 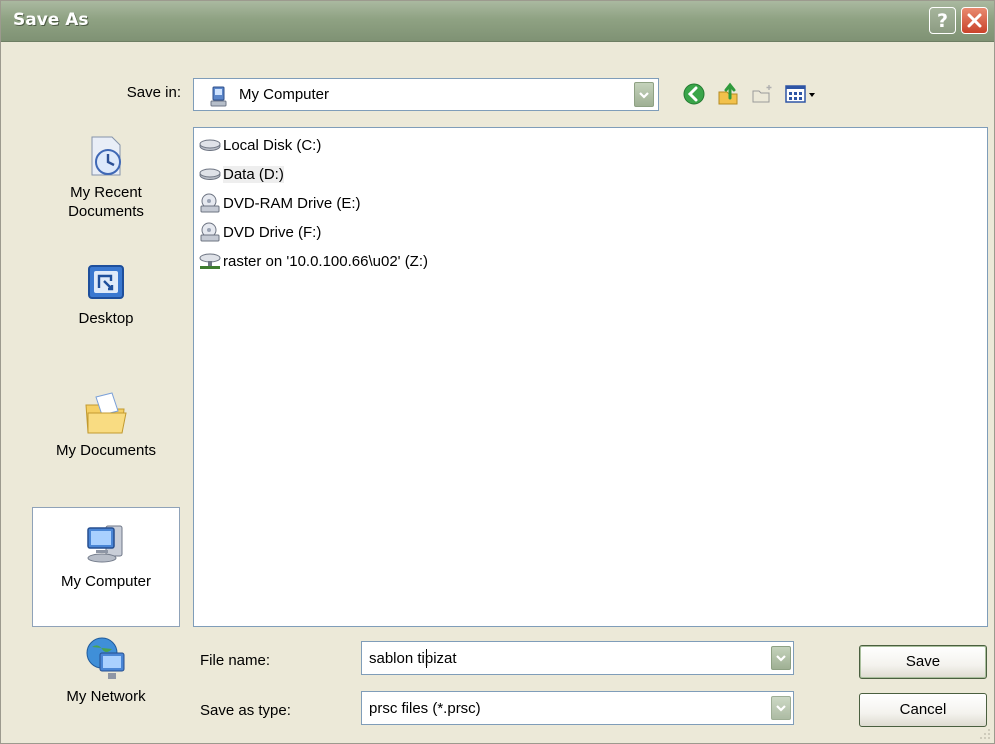 I want to click on list-item: Local Disk (C:), so click(x=260, y=145).